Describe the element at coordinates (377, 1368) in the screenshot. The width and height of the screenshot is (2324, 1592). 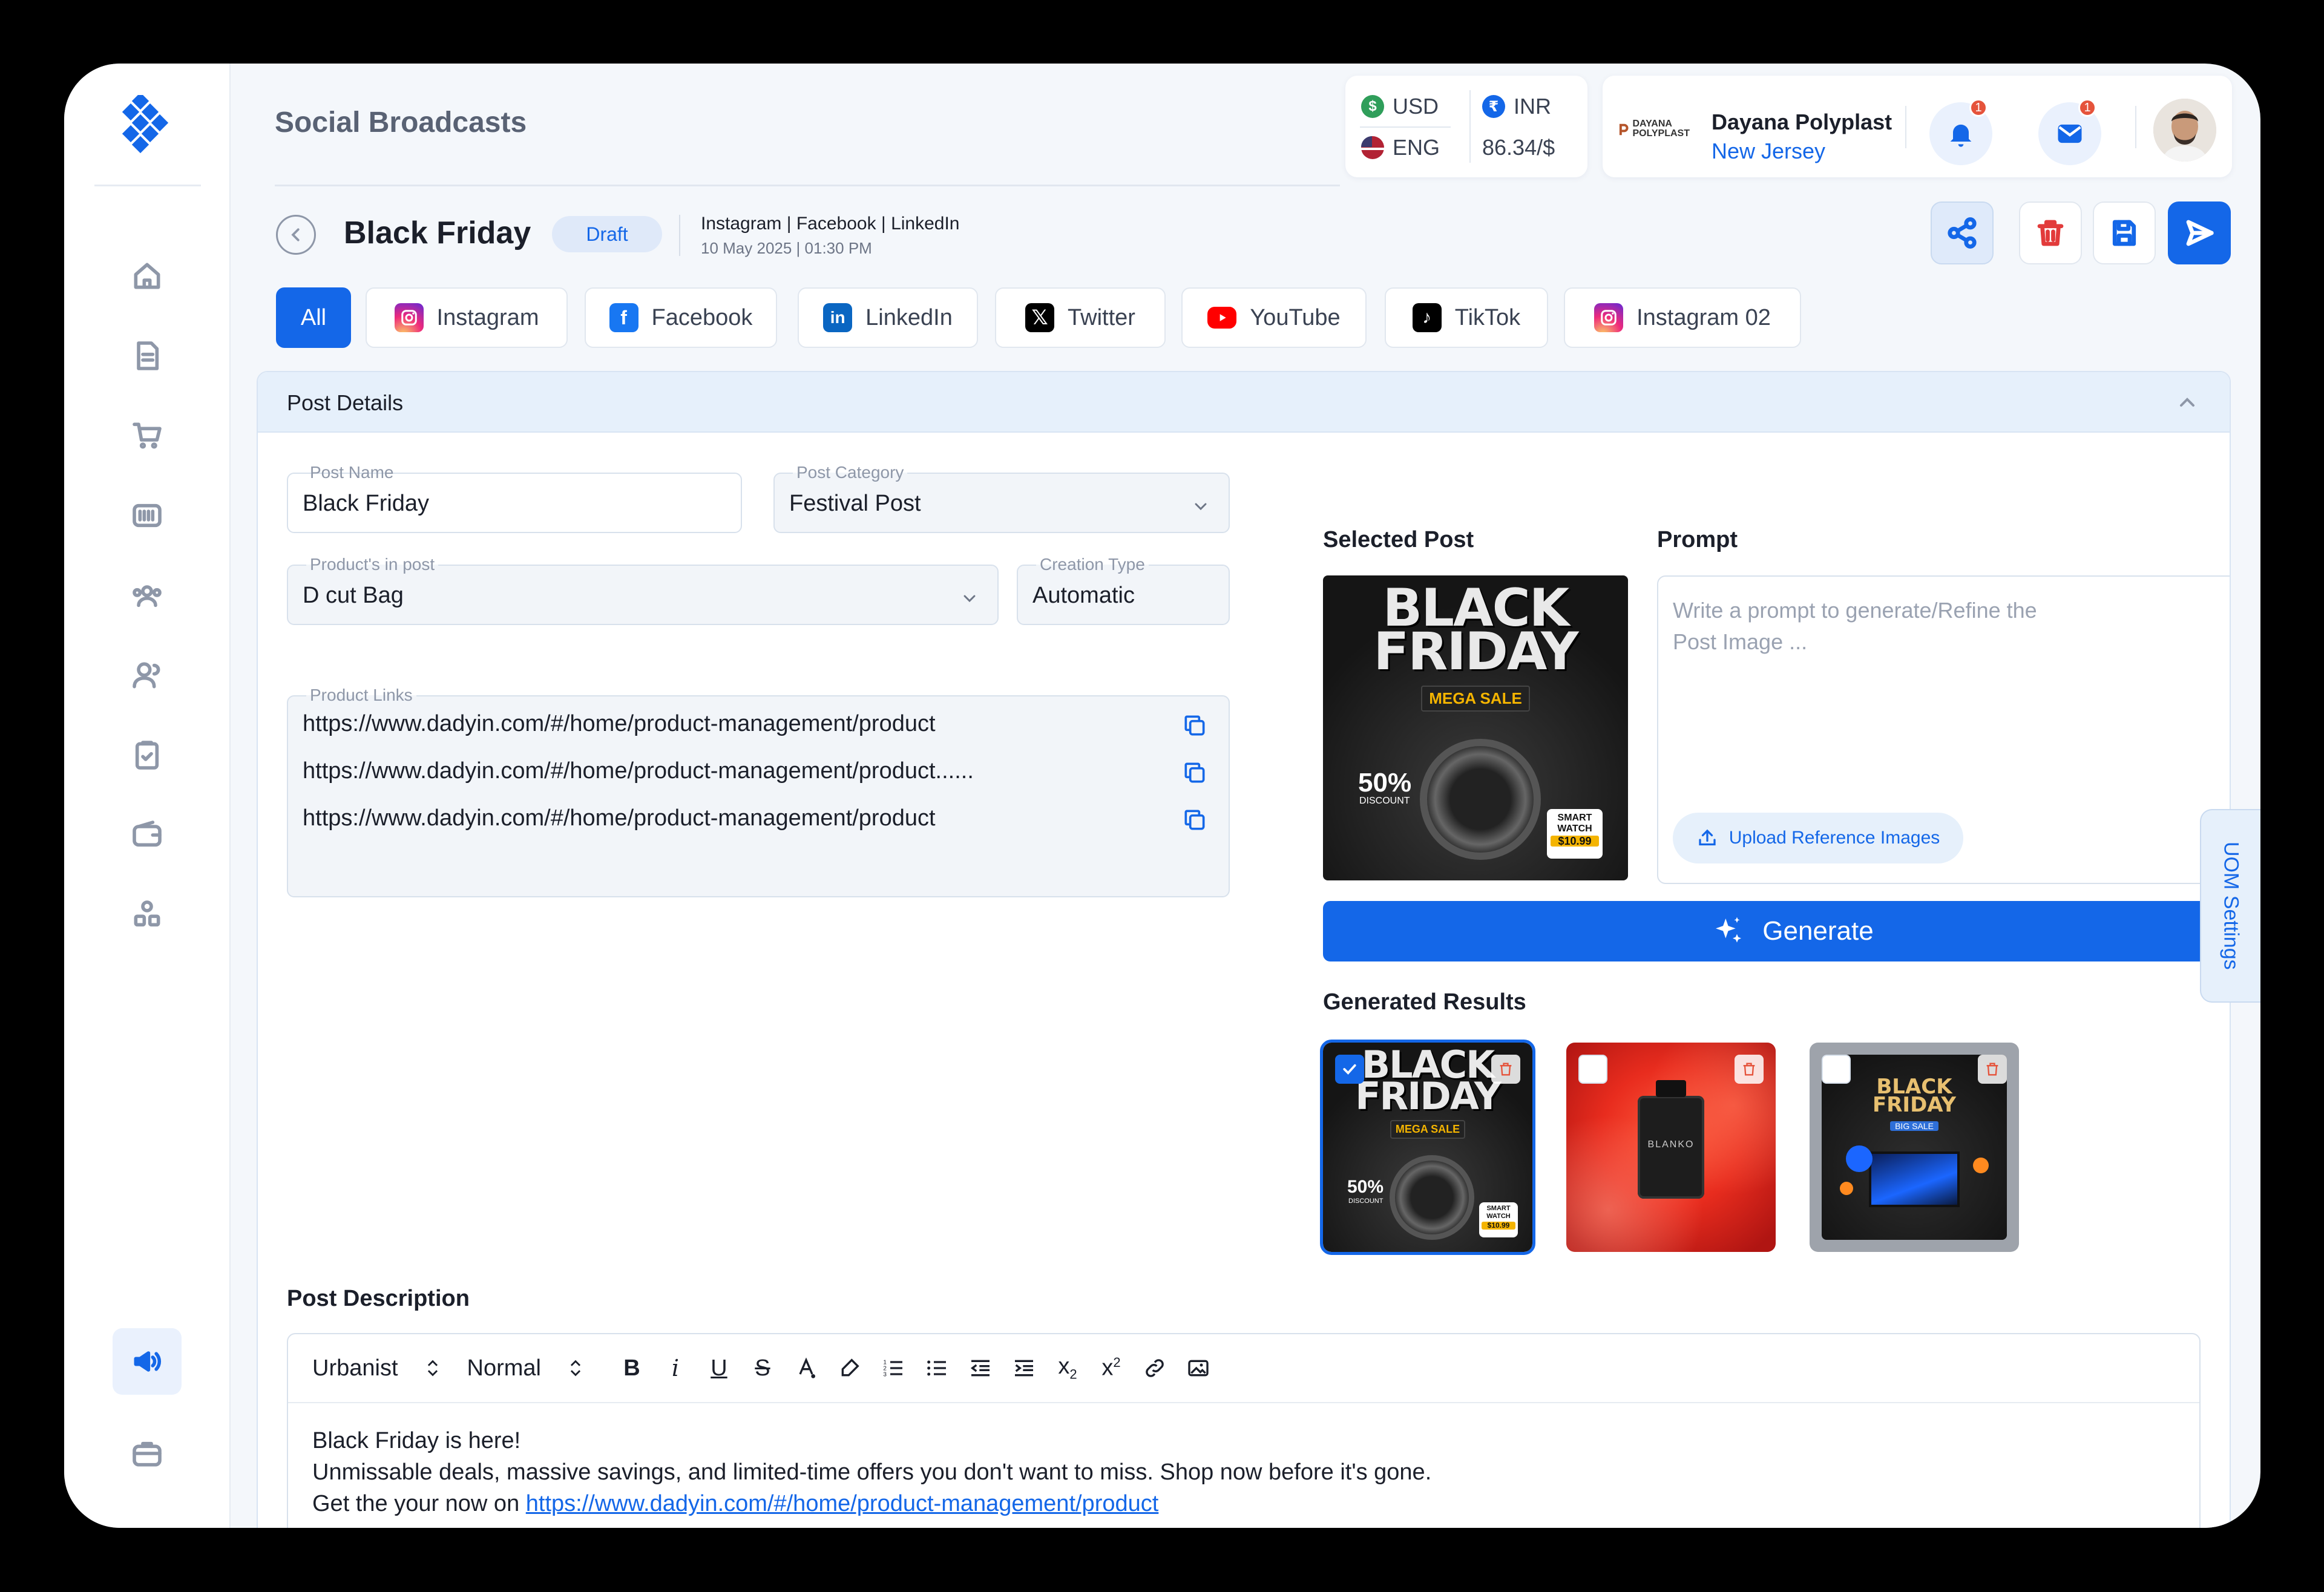
I see `font-select: Urbanist` at that location.